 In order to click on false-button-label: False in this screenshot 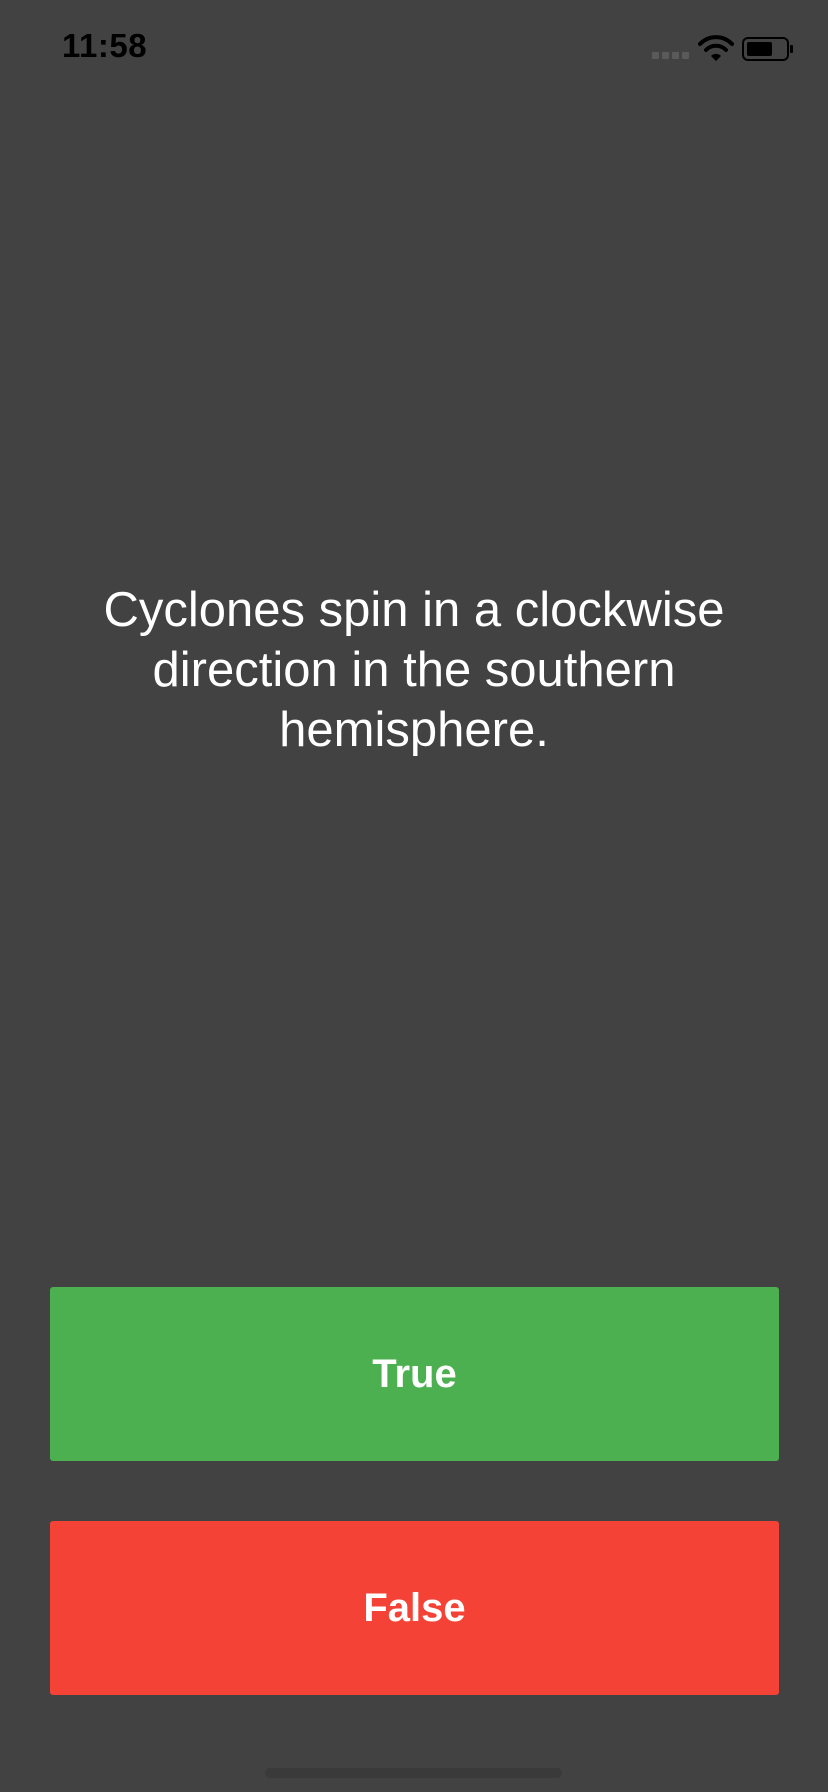, I will do `click(414, 1607)`.